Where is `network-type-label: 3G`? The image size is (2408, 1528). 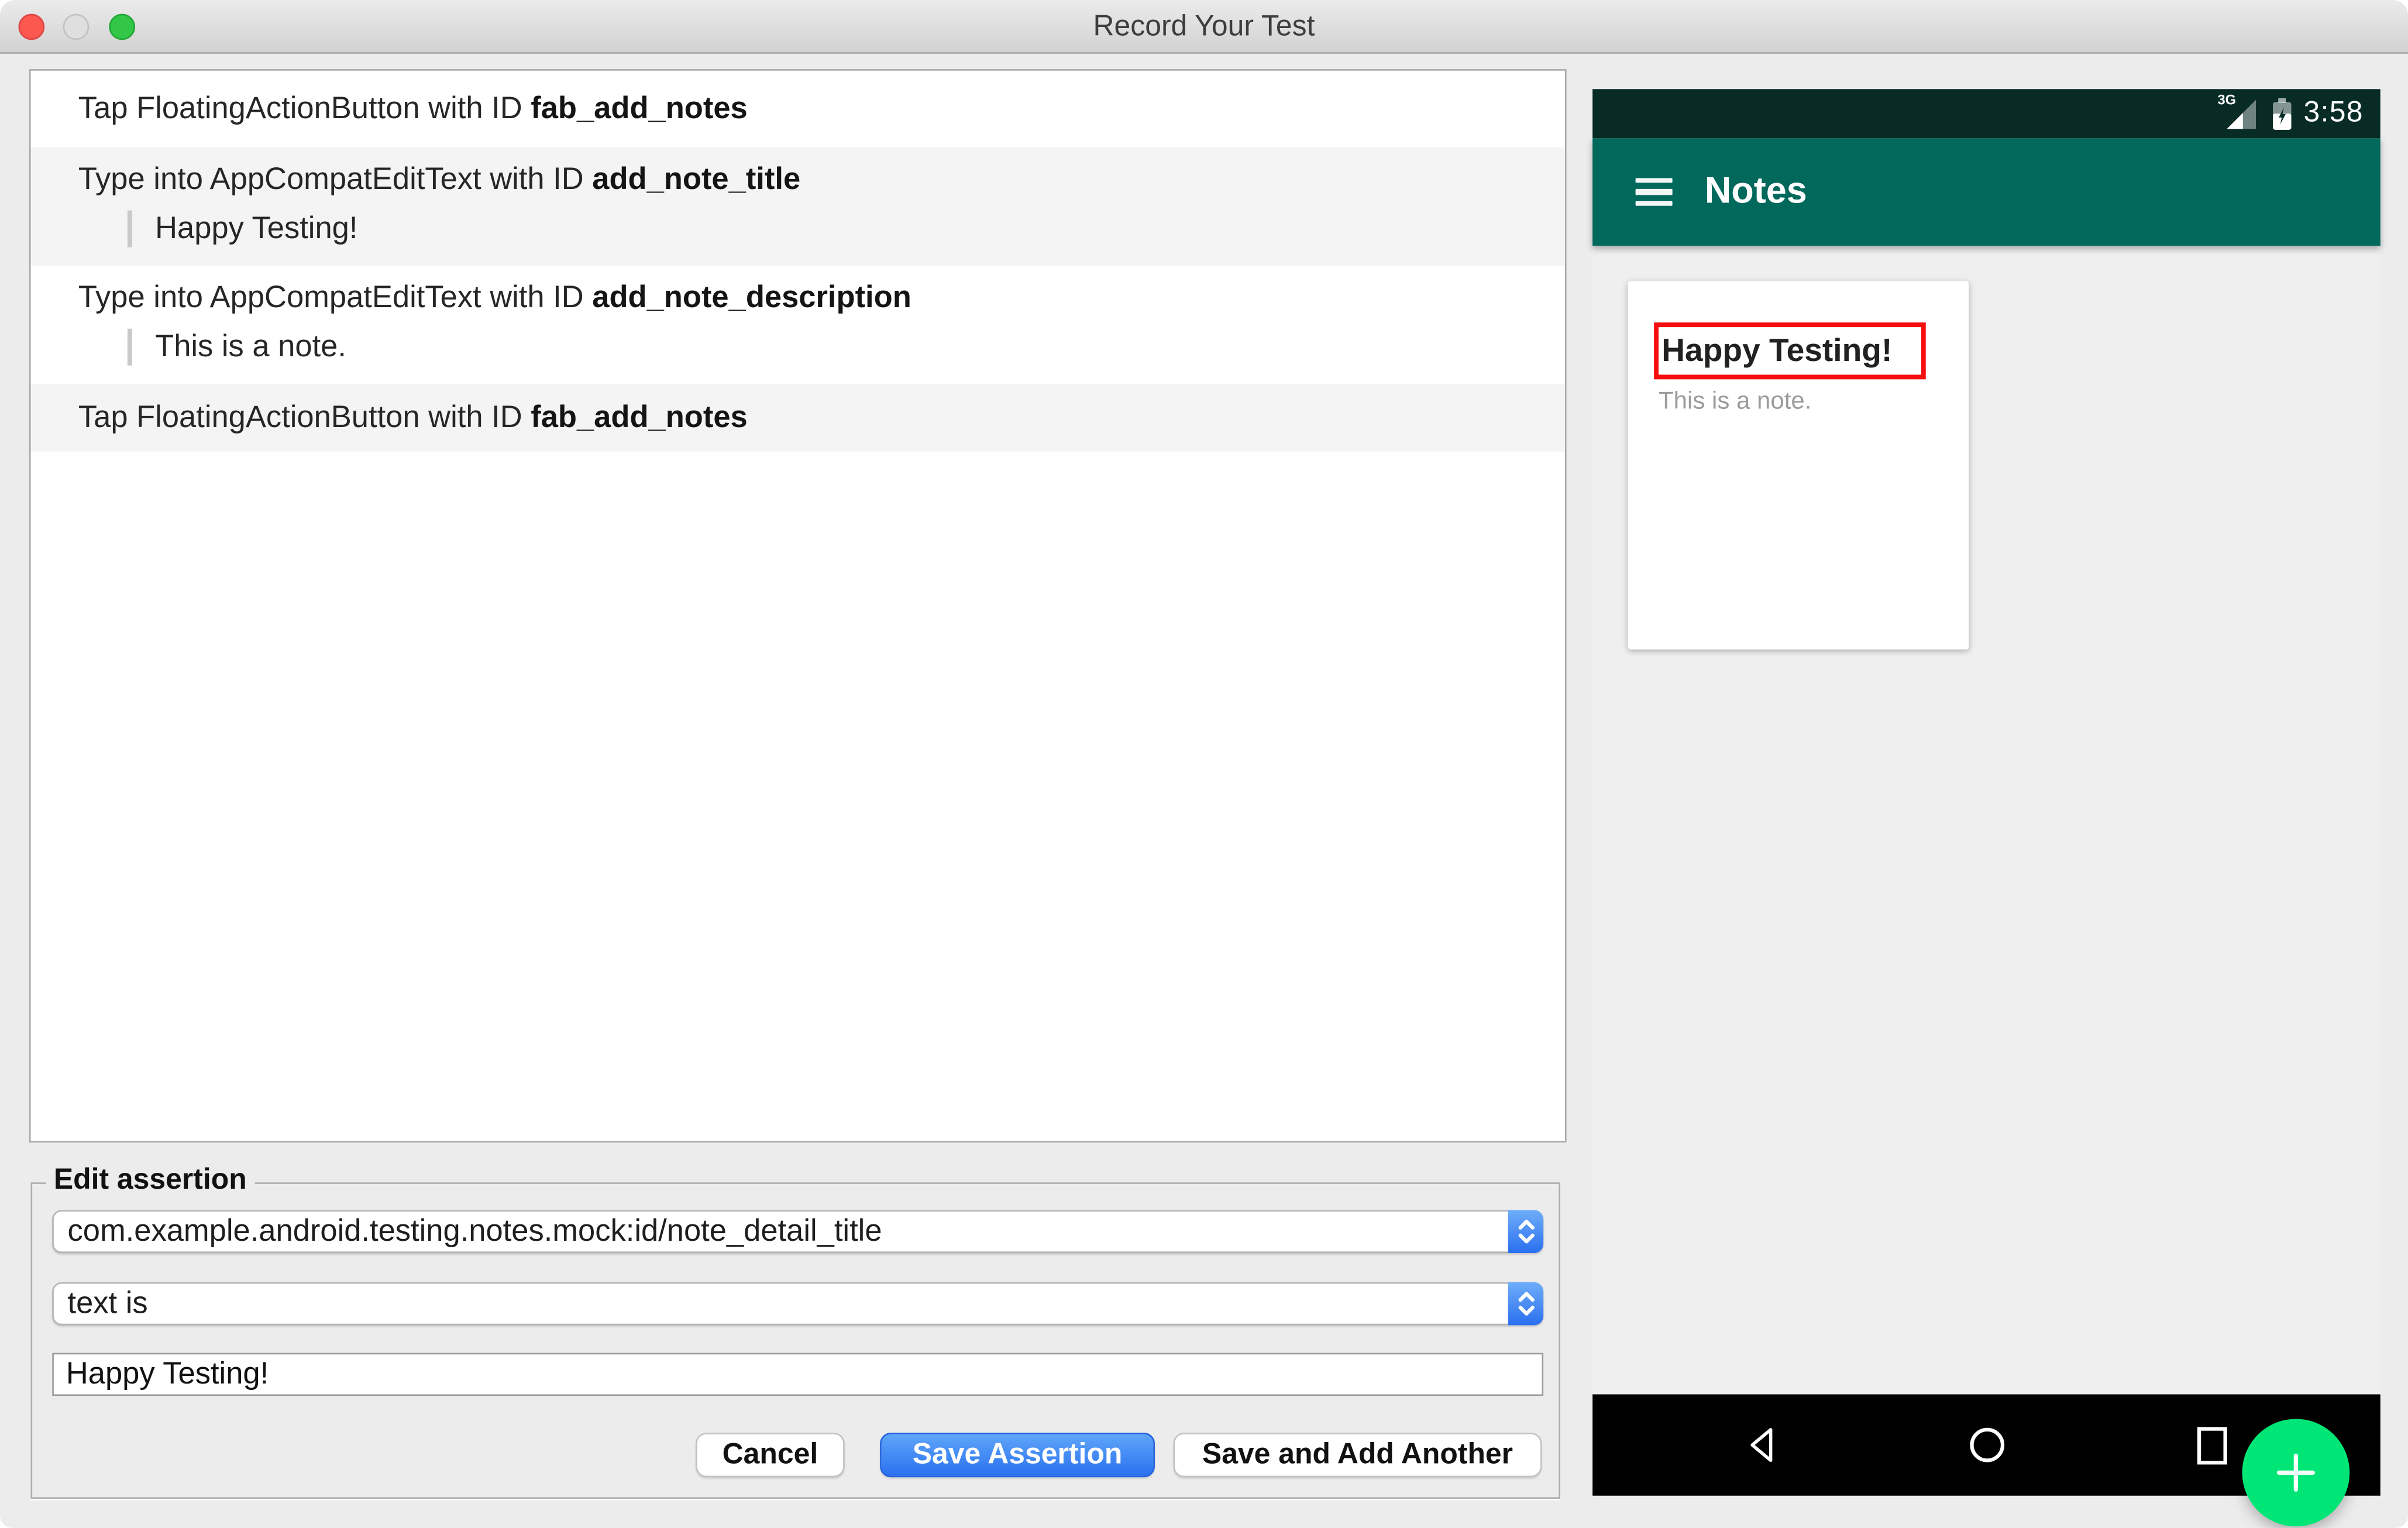 network-type-label: 3G is located at coordinates (2227, 99).